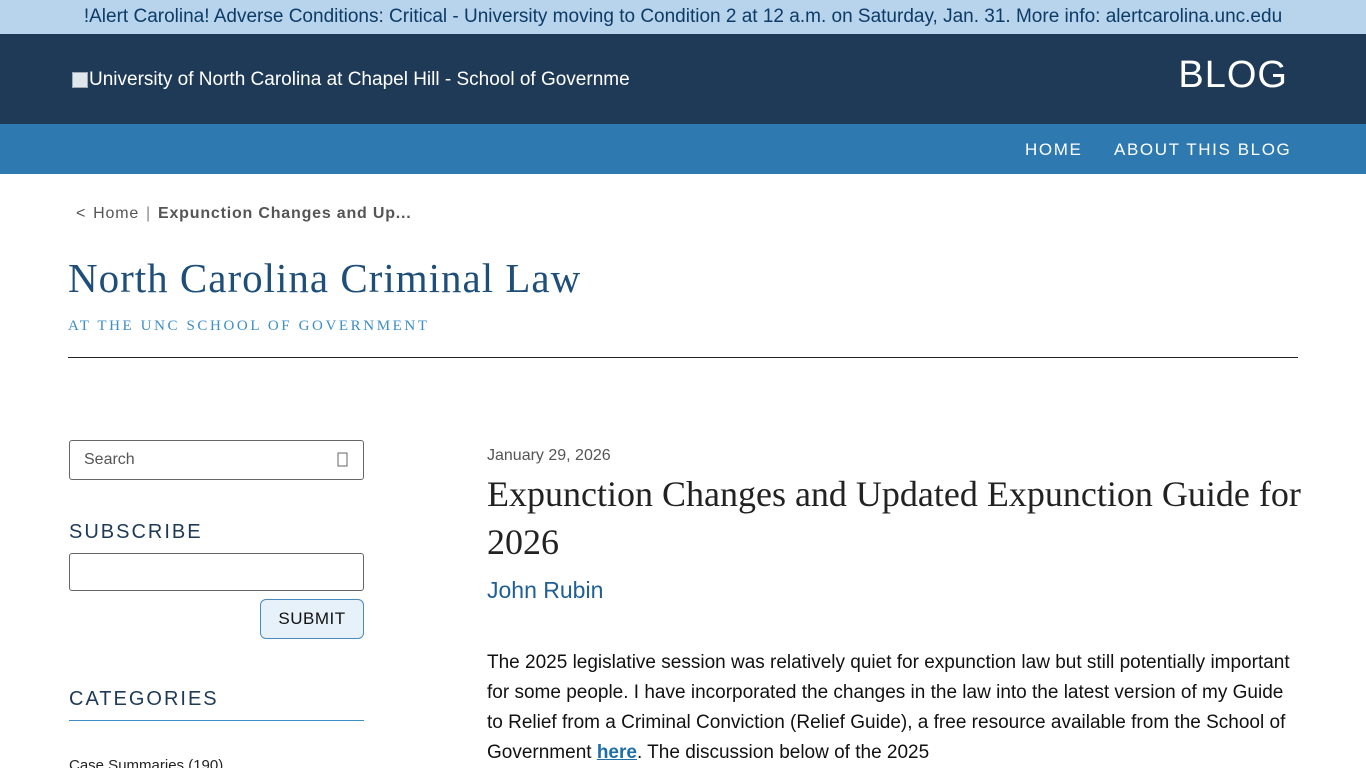 The image size is (1366, 768). I want to click on subscribe-heading: SUBSCRIBE, so click(136, 532).